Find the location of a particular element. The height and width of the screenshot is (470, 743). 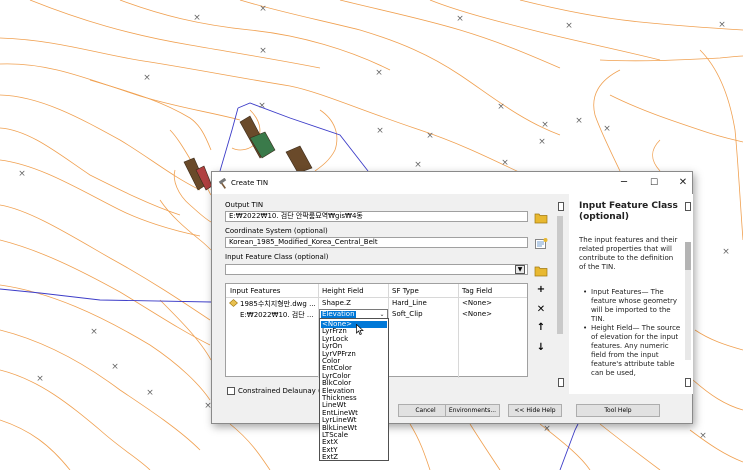

constrained-delaunay-label: Constrained Delaunay (o is located at coordinates (281, 391).